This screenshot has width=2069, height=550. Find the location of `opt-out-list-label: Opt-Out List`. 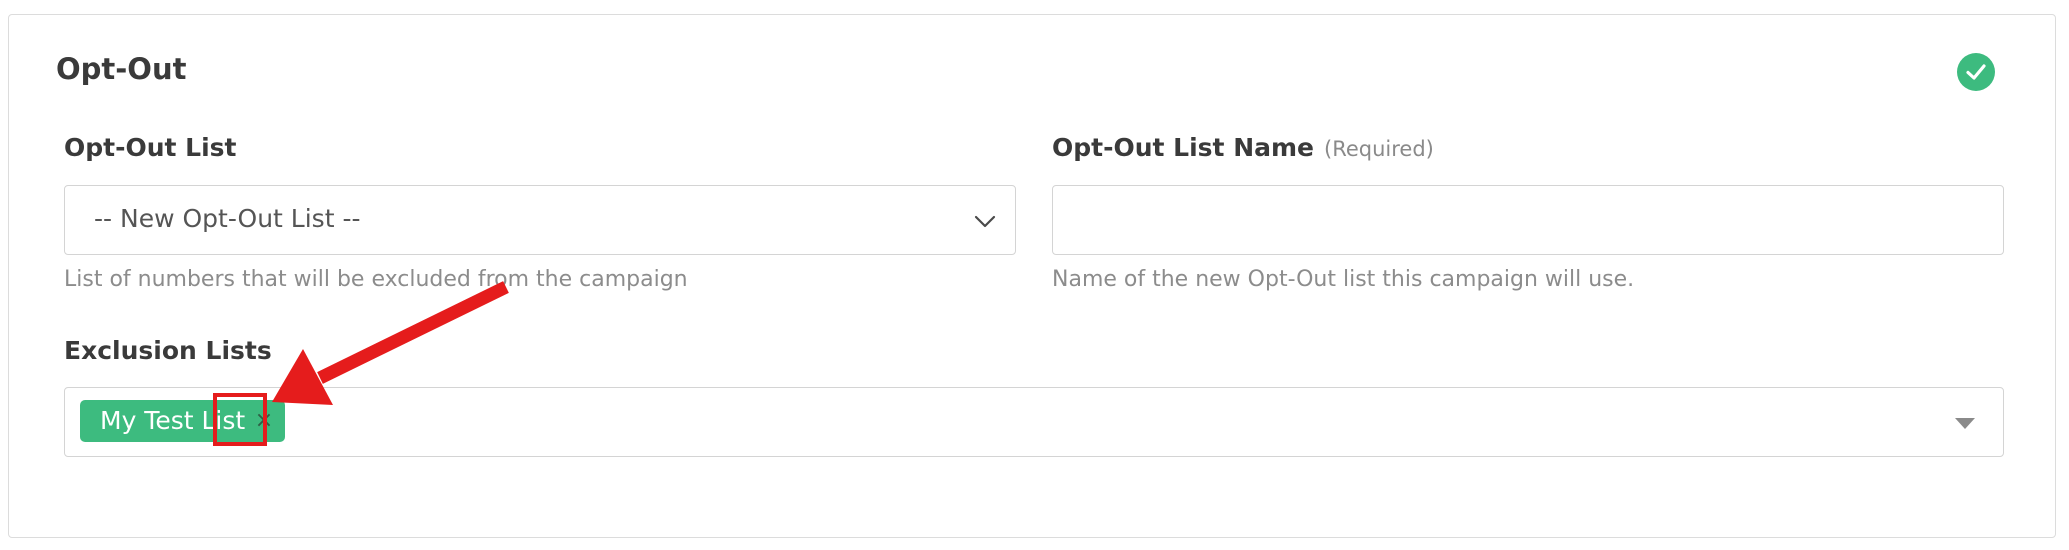

opt-out-list-label: Opt-Out List is located at coordinates (150, 147).